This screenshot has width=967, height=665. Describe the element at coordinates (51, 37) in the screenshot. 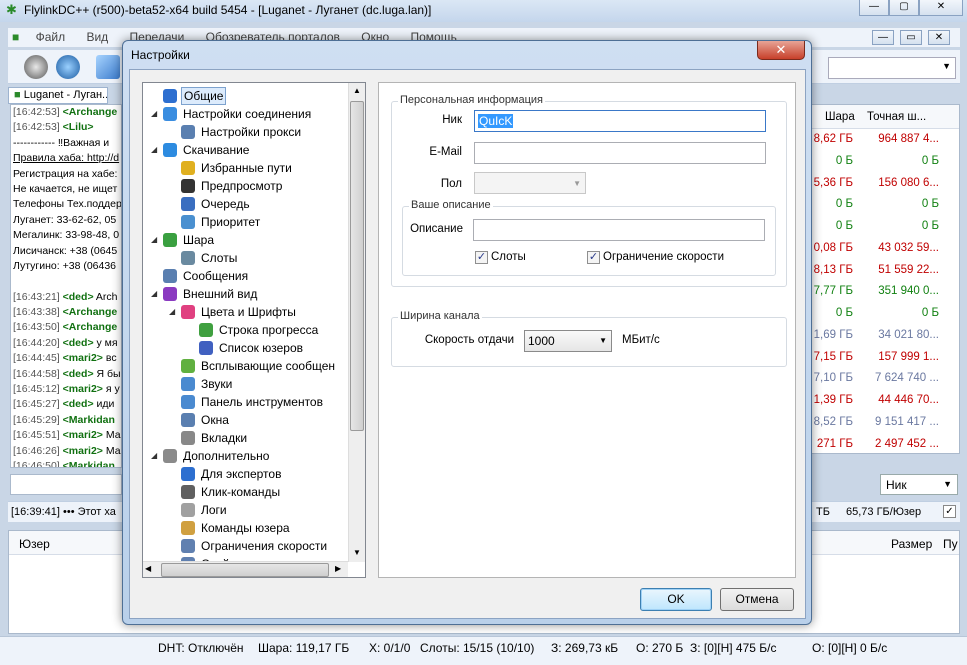

I see `menu-file: Файл` at that location.